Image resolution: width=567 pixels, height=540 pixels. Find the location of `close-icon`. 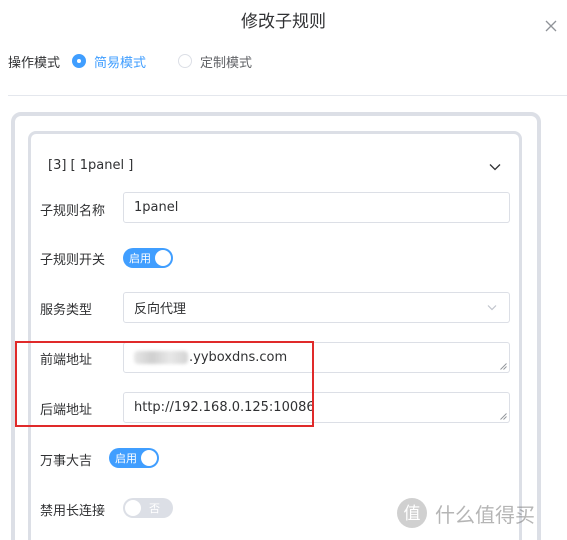

close-icon is located at coordinates (551, 26).